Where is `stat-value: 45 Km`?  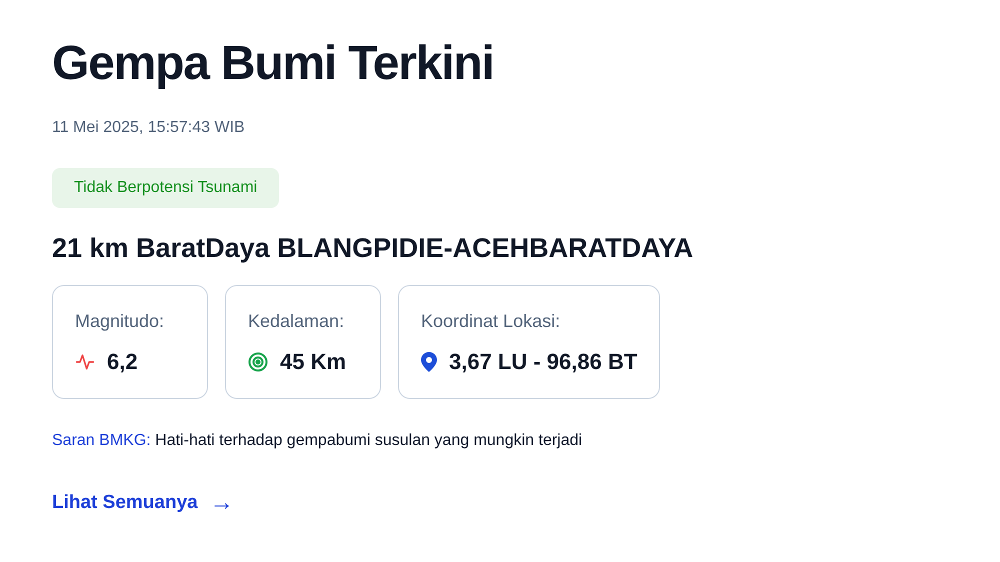 stat-value: 45 Km is located at coordinates (313, 362).